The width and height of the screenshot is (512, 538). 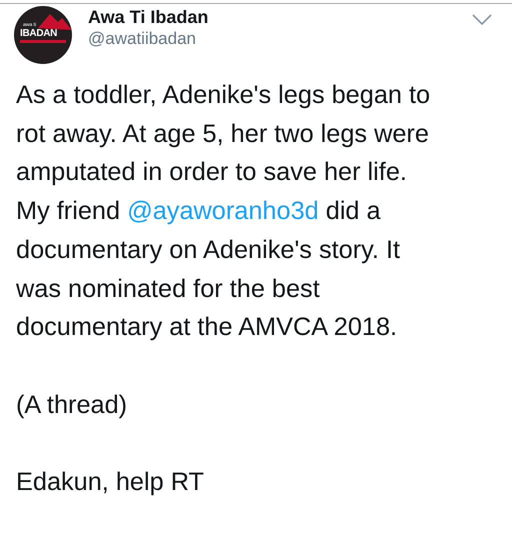 I want to click on user-handle: @awatiibadan, so click(x=142, y=39).